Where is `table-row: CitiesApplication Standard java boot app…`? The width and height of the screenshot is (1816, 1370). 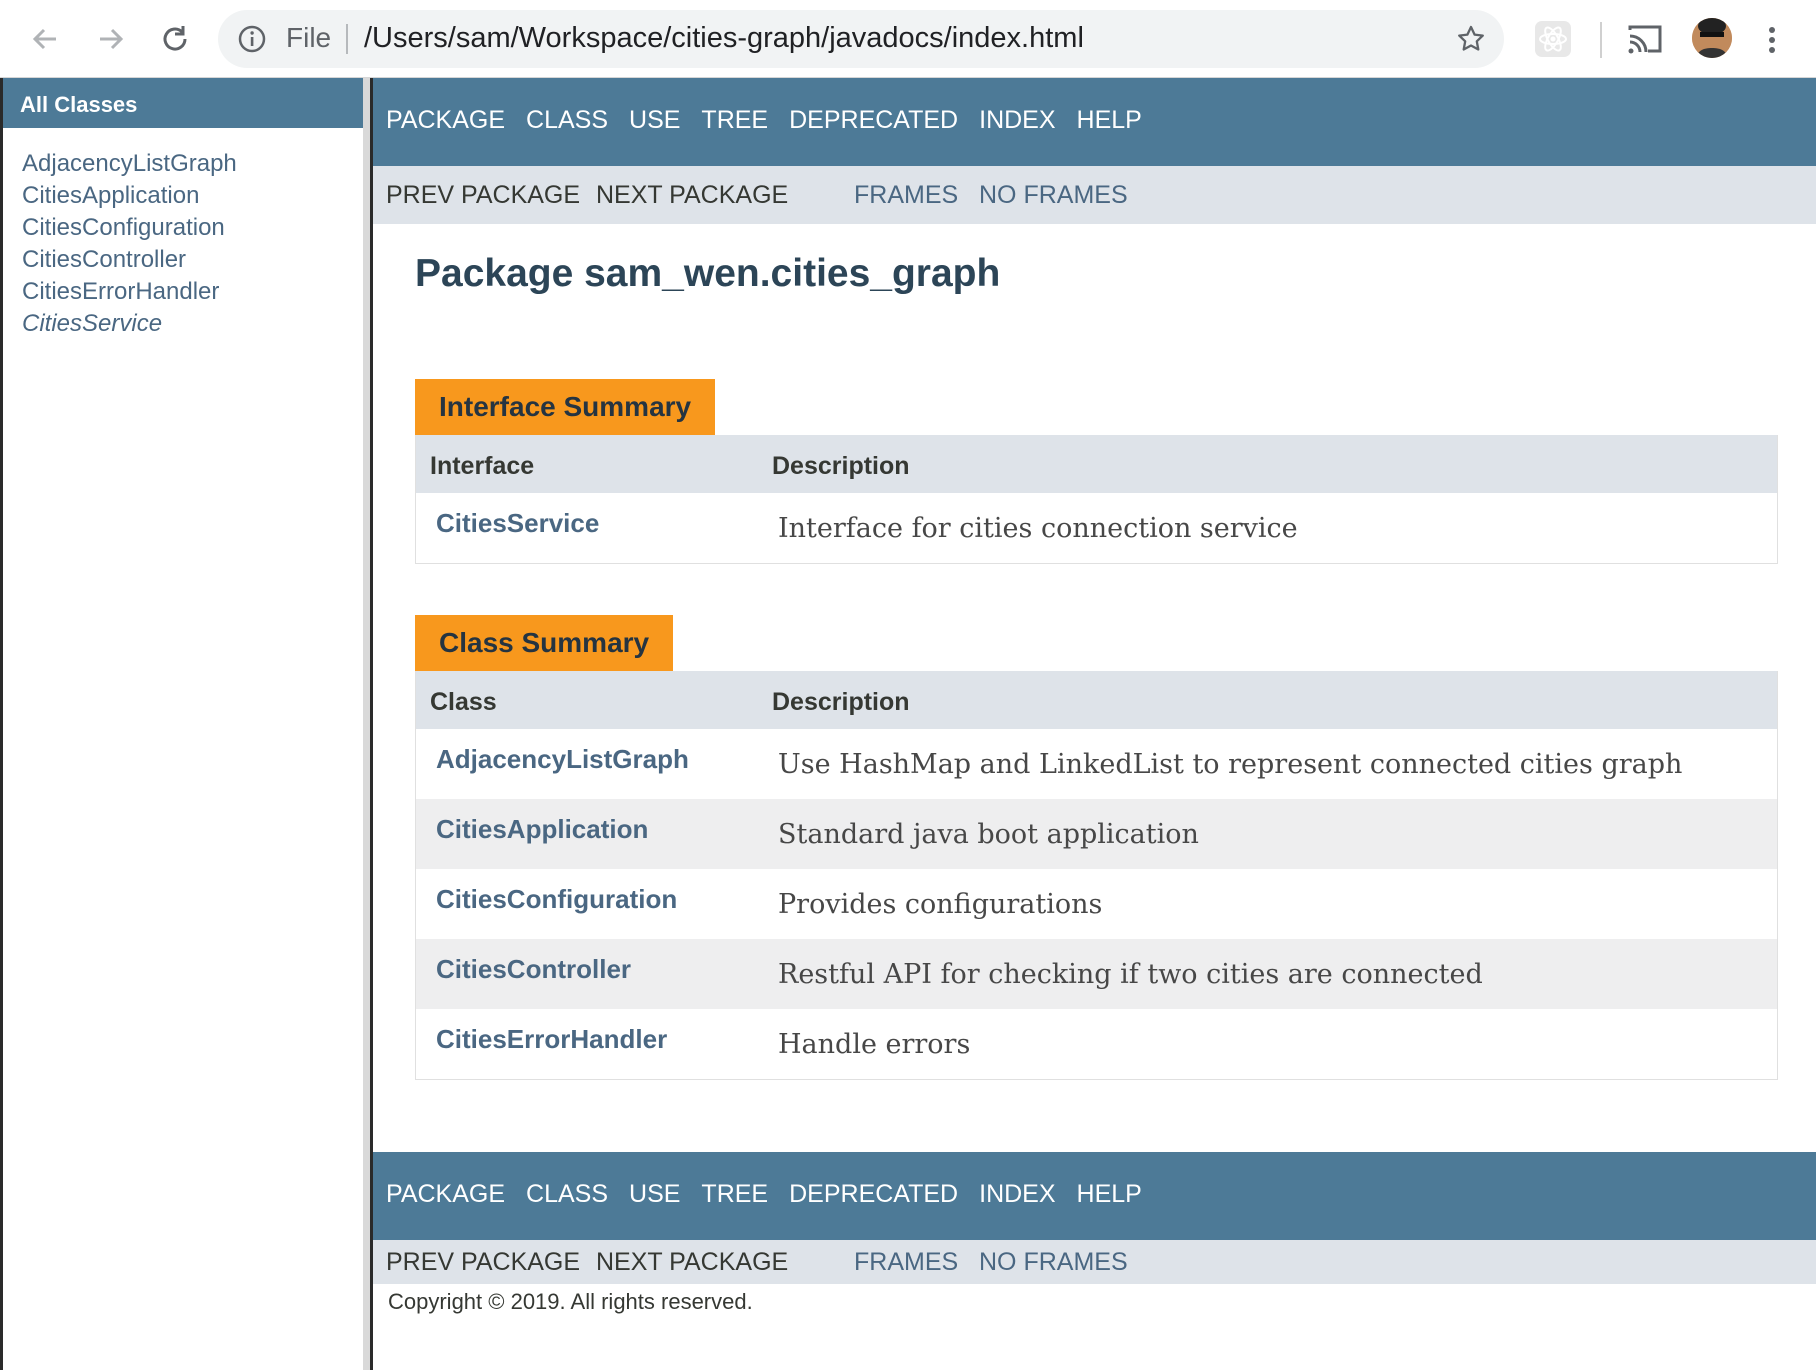 table-row: CitiesApplication Standard java boot app… is located at coordinates (1096, 834).